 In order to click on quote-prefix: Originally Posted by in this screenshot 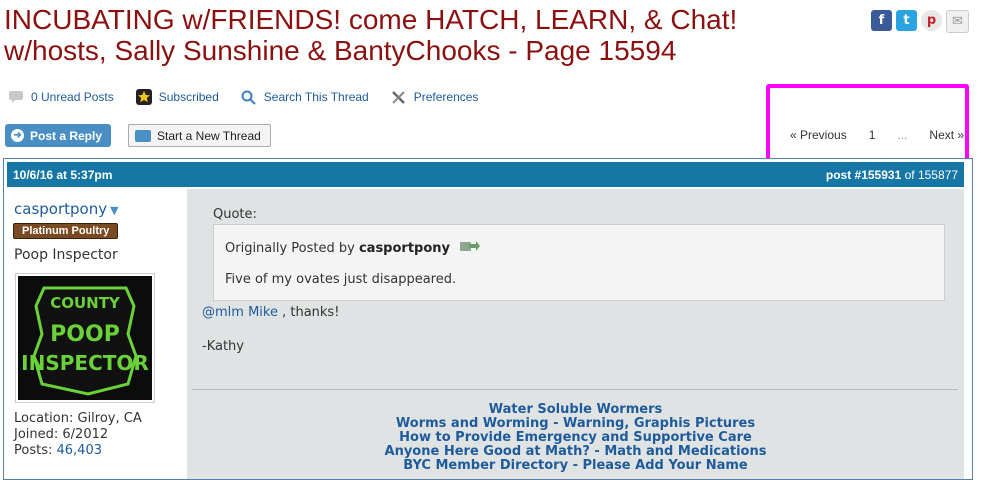, I will do `click(292, 248)`.